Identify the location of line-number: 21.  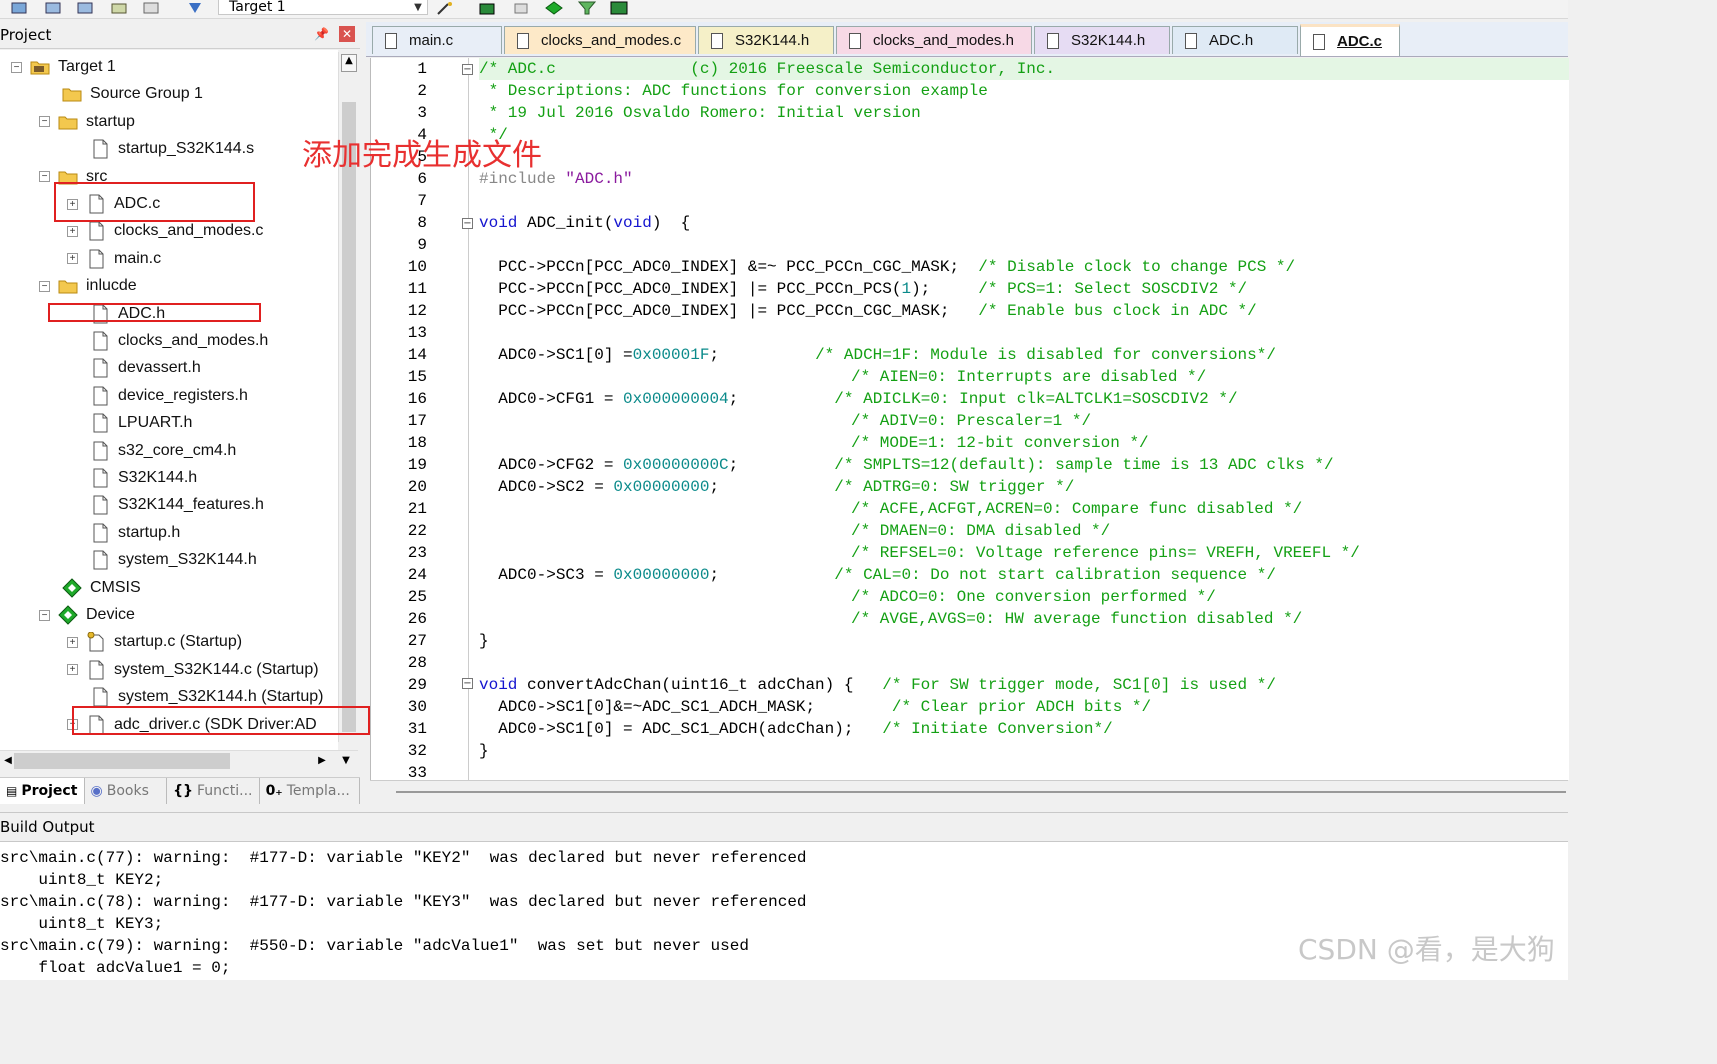
(417, 509).